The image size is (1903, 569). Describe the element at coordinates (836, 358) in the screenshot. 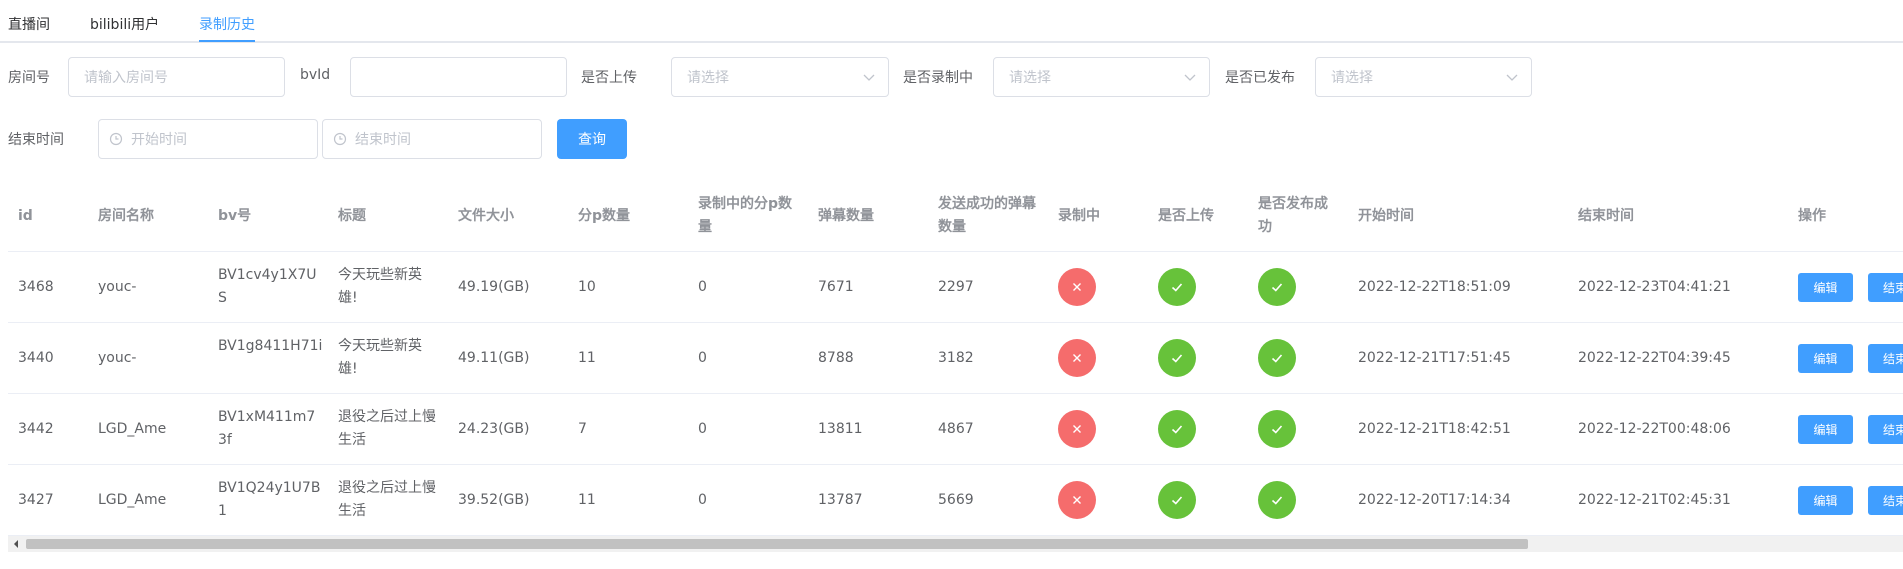

I see `cell-danmaku: 8788` at that location.